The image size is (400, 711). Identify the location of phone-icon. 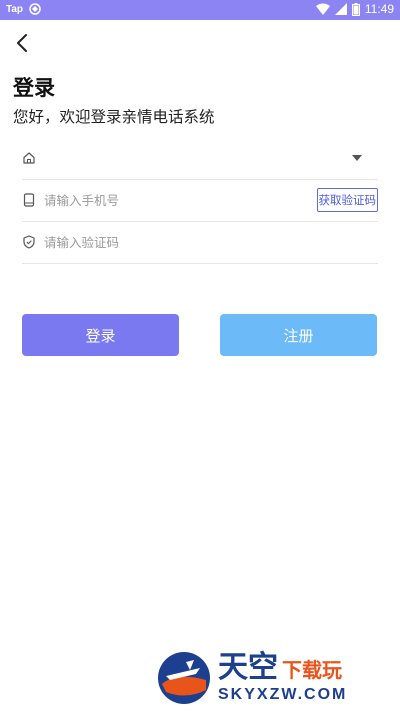
(29, 200).